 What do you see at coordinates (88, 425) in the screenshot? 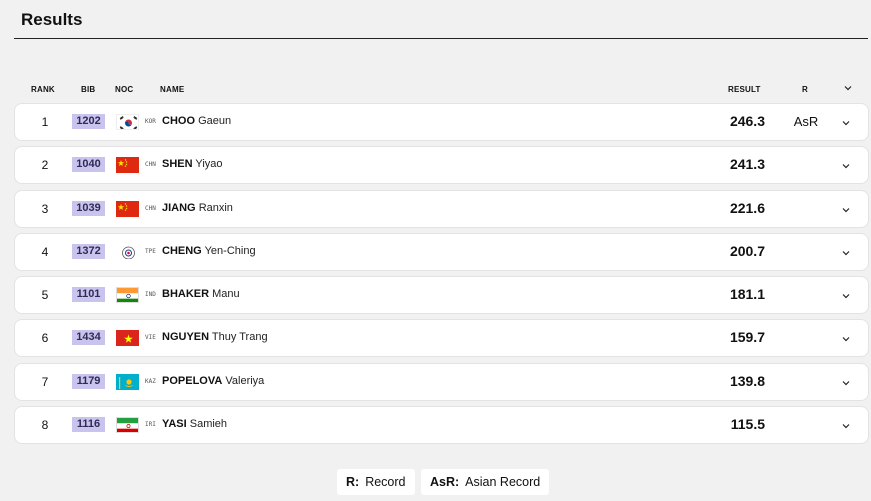
I see `bib-badge: 1116` at bounding box center [88, 425].